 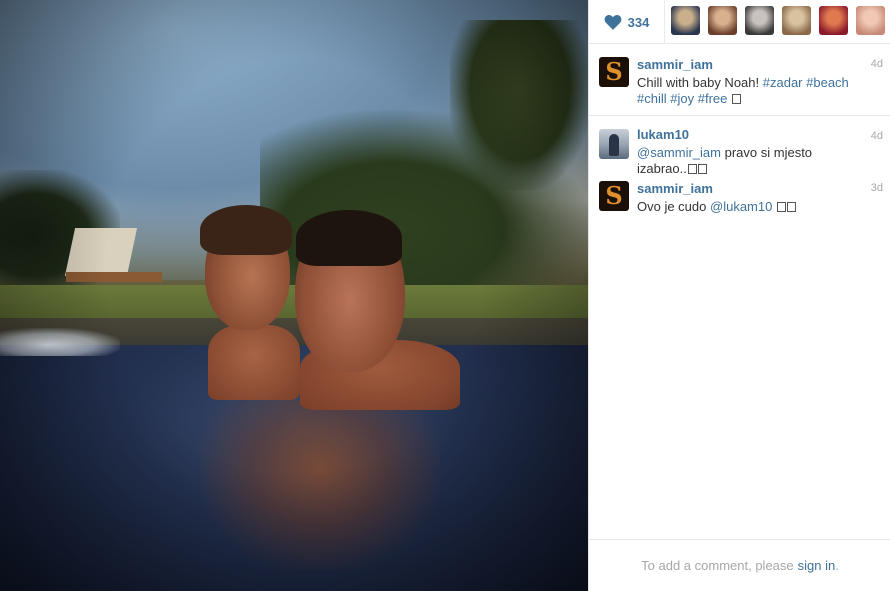 What do you see at coordinates (876, 188) in the screenshot?
I see `comment-timestamp: 3d` at bounding box center [876, 188].